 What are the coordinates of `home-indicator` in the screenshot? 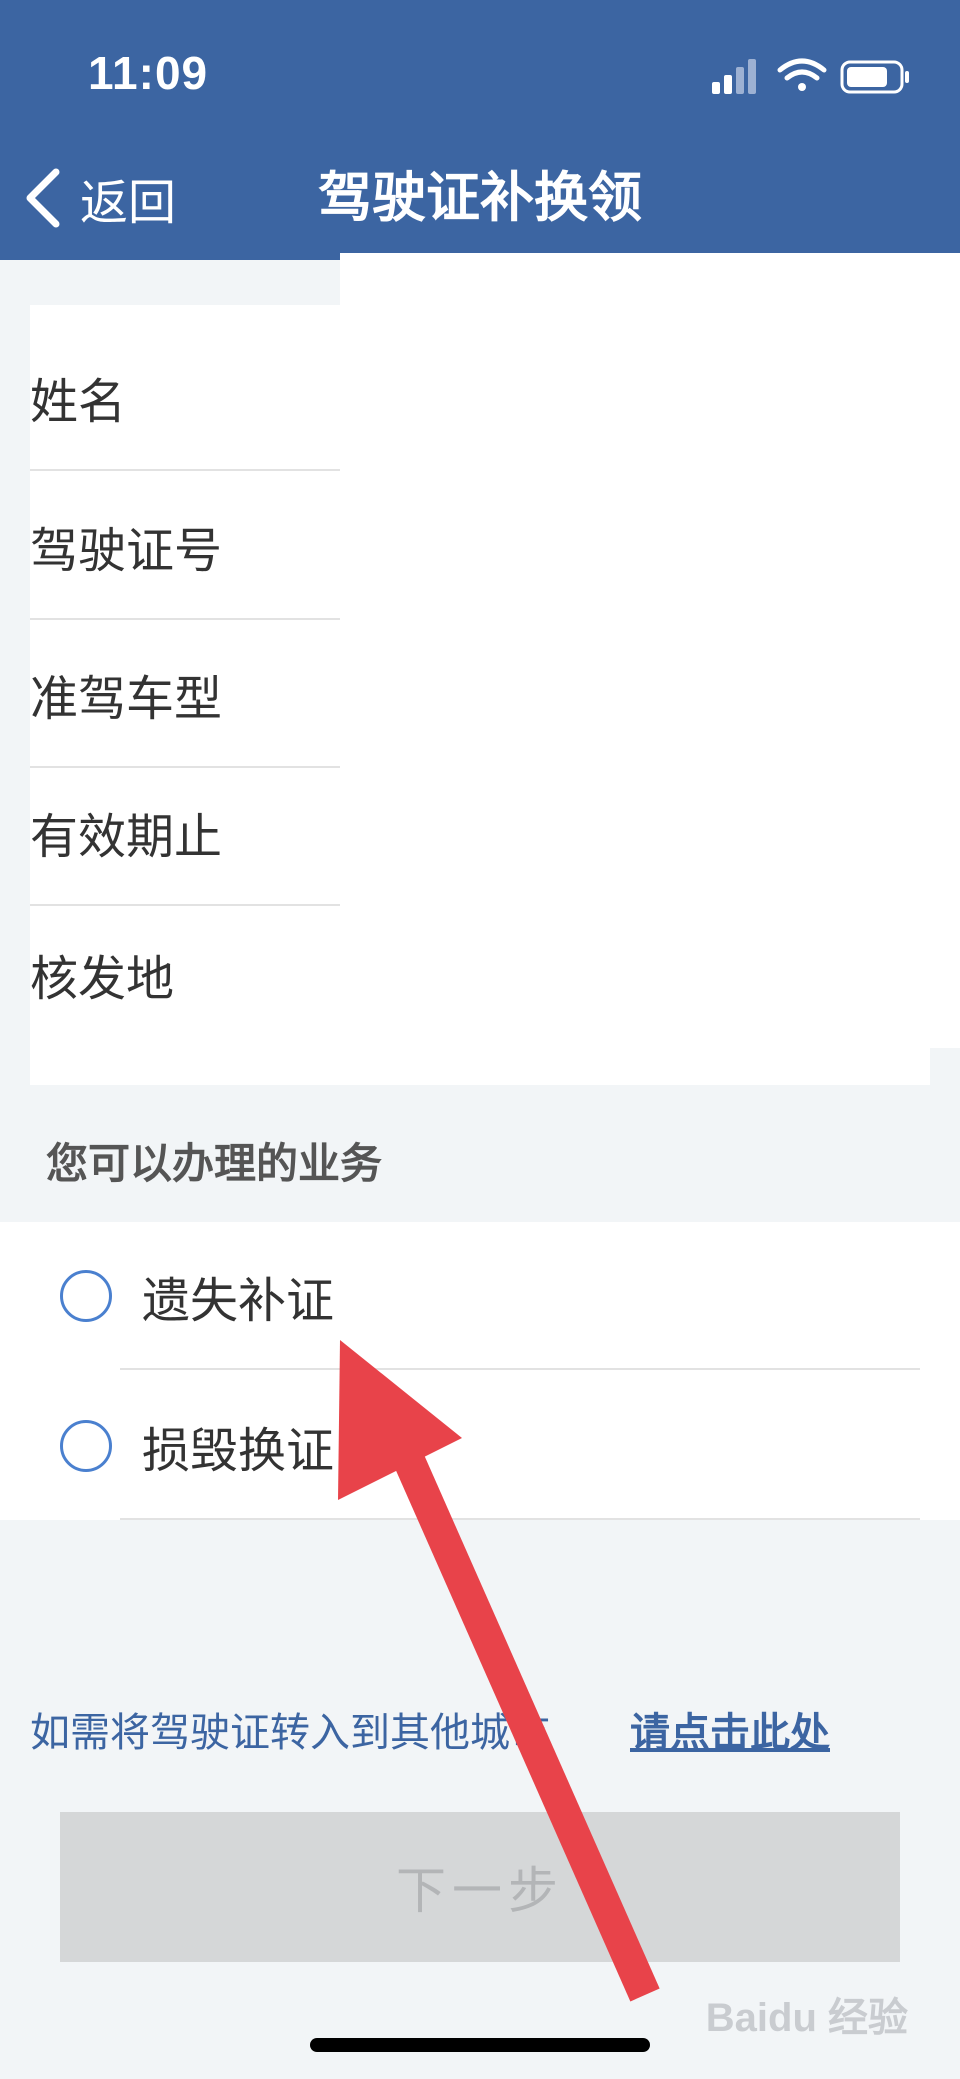 It's located at (480, 2045).